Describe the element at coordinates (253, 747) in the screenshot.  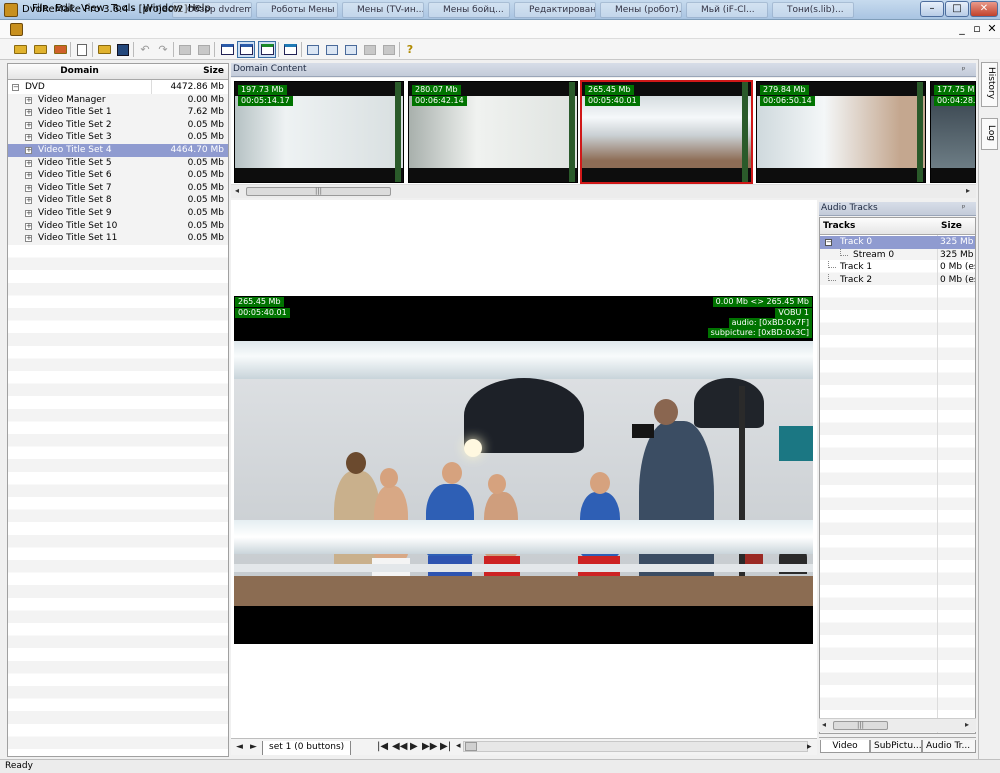
I see `tab-next-icon: ►` at that location.